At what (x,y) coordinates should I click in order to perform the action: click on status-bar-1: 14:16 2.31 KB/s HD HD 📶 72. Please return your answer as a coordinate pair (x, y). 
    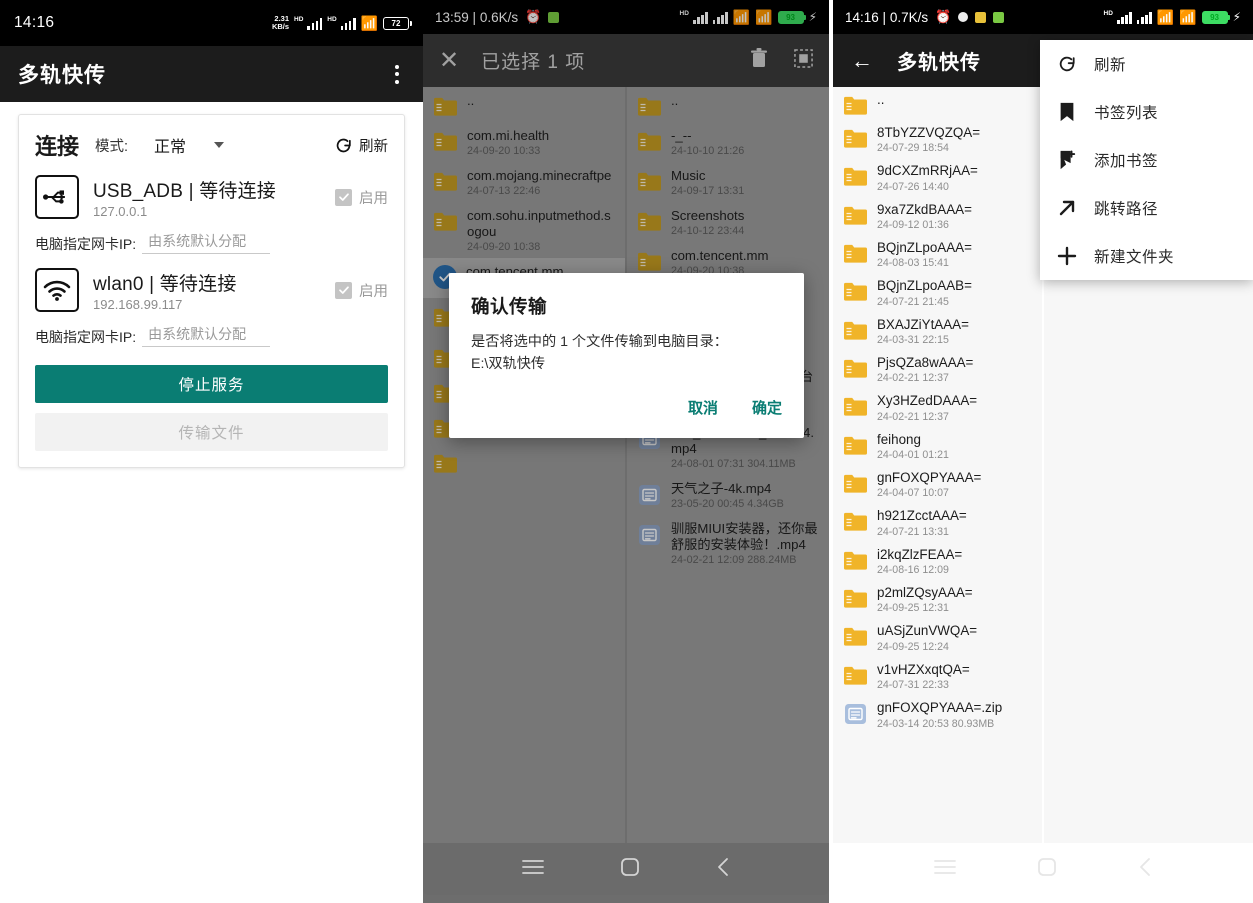
    Looking at the image, I should click on (211, 23).